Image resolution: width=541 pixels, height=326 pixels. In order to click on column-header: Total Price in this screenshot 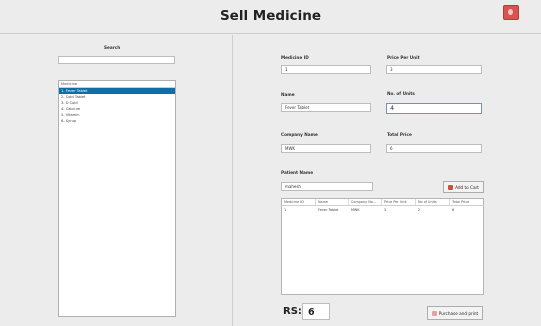, I will do `click(467, 202)`.